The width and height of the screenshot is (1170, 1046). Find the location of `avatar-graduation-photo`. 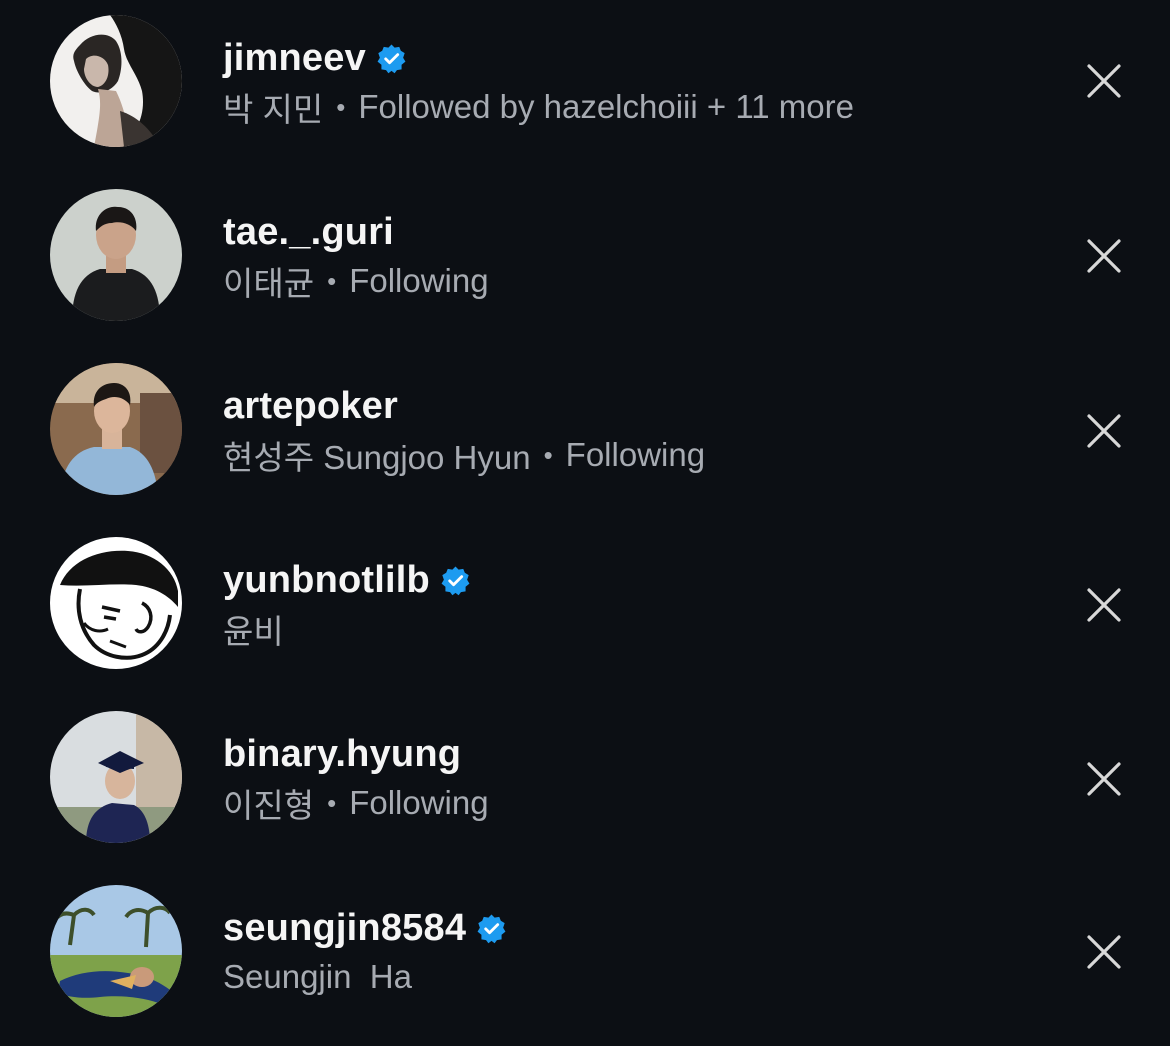

avatar-graduation-photo is located at coordinates (116, 777).